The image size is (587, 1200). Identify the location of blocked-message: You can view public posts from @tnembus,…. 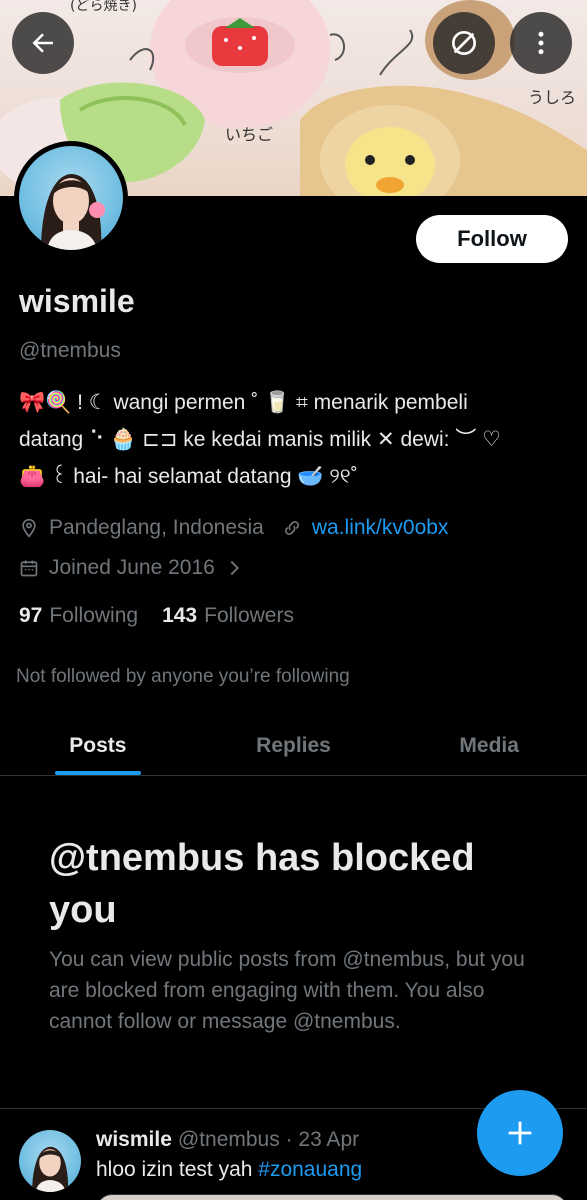
(287, 990).